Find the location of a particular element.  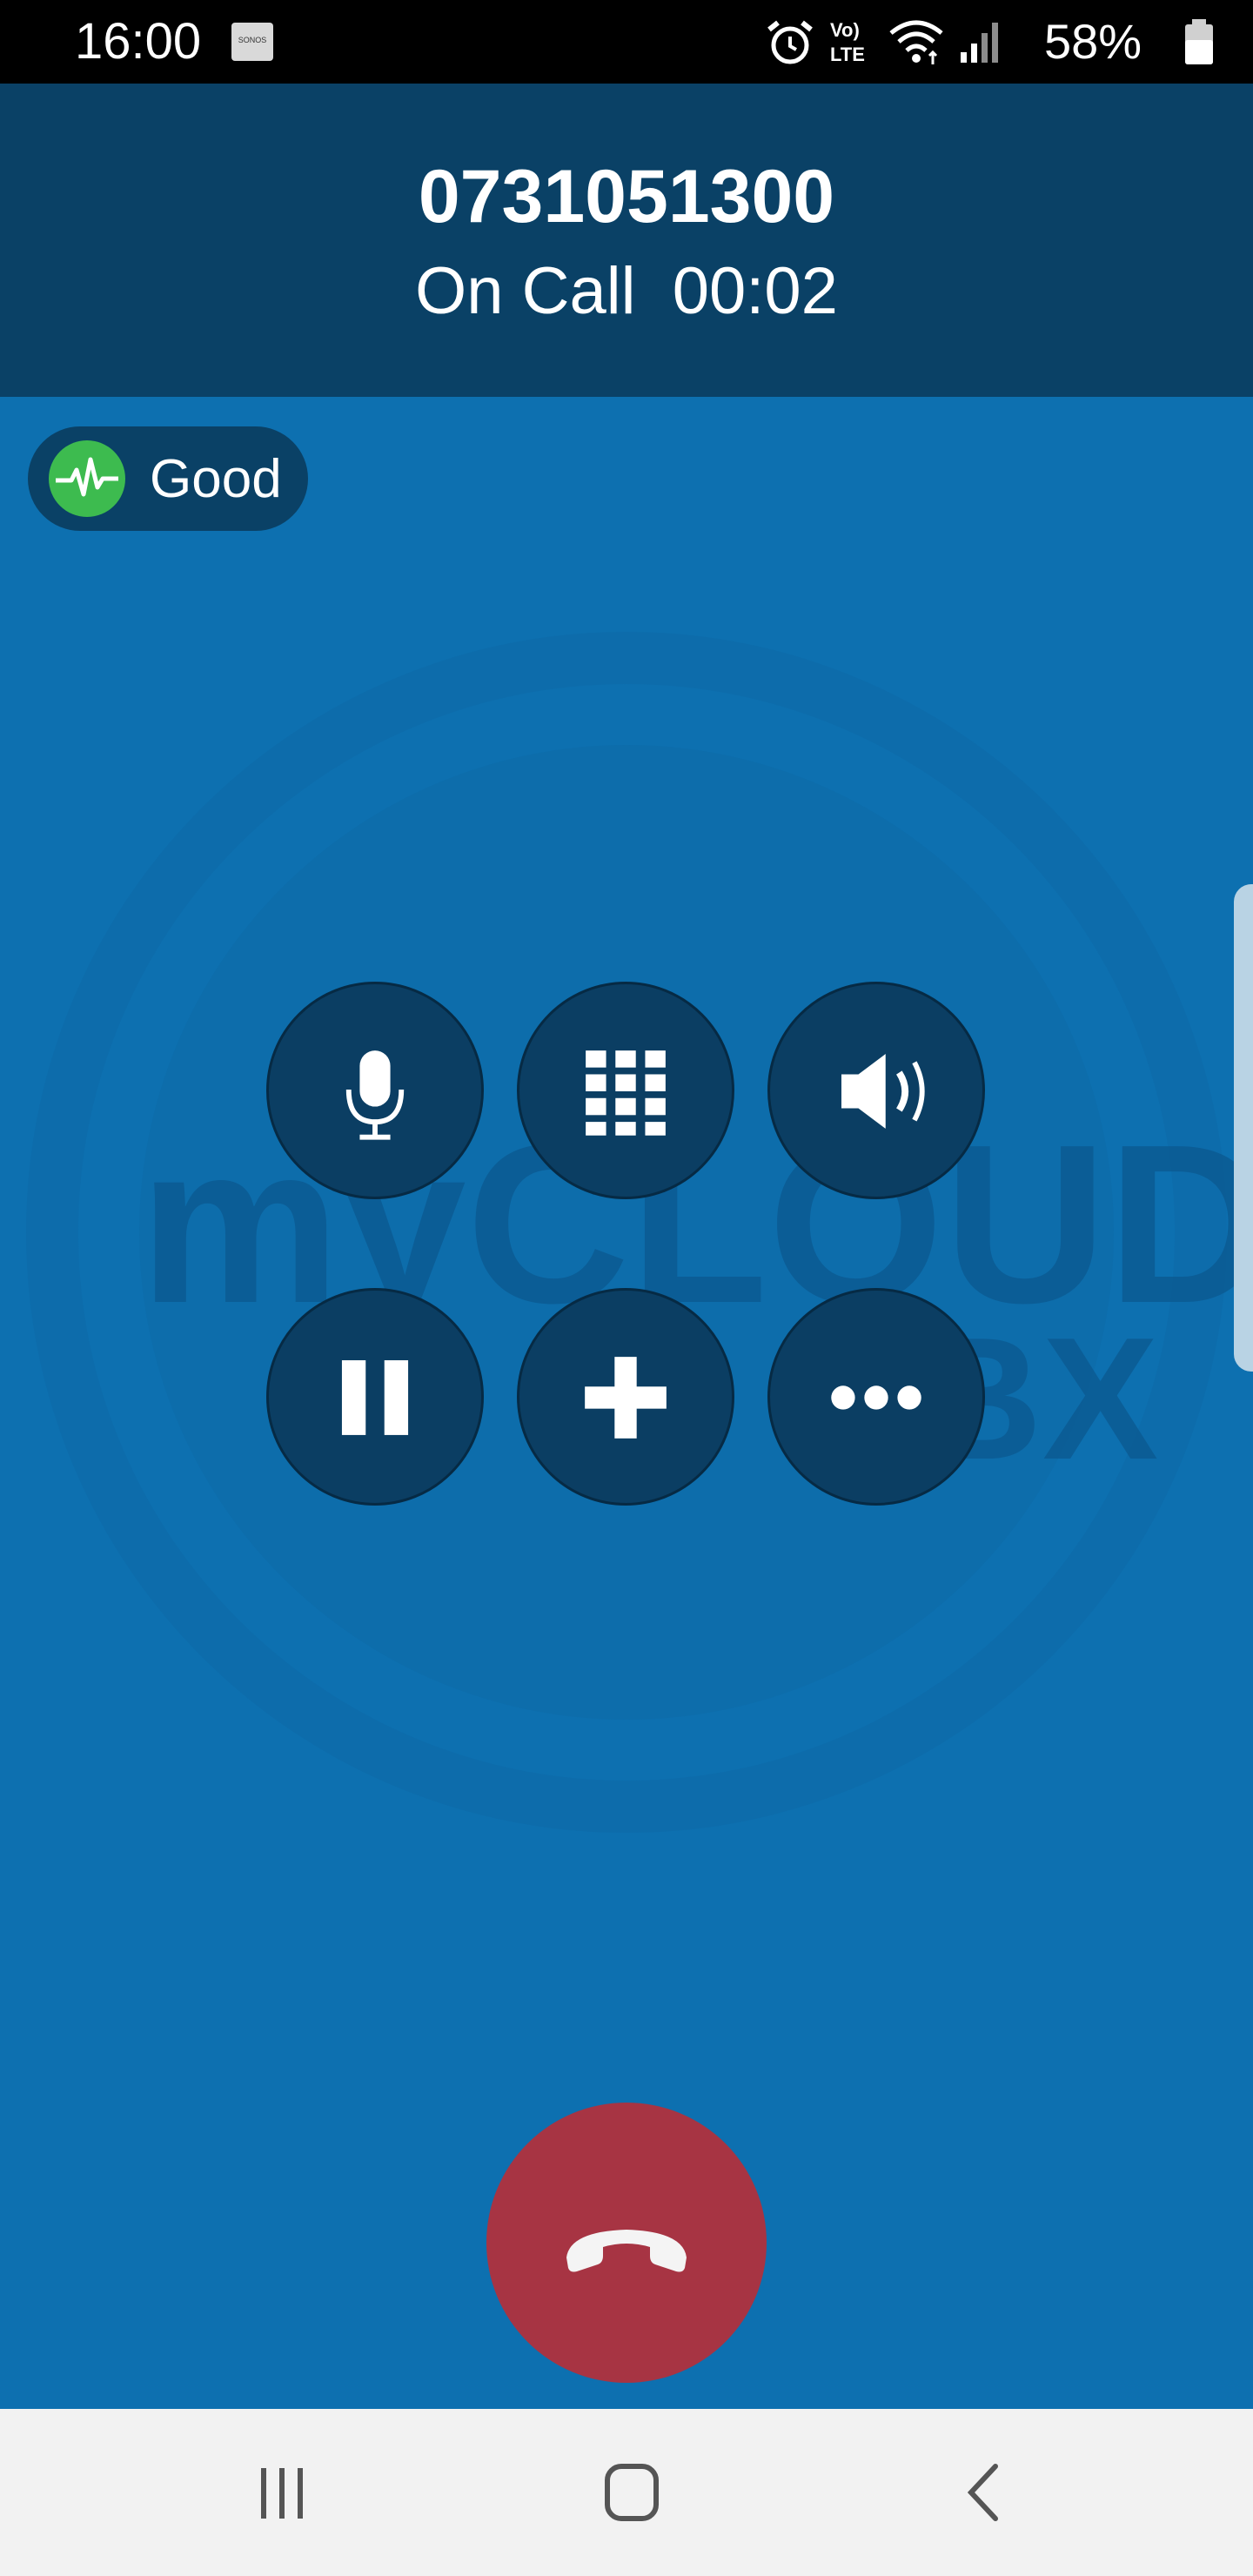

more-button is located at coordinates (876, 1397).